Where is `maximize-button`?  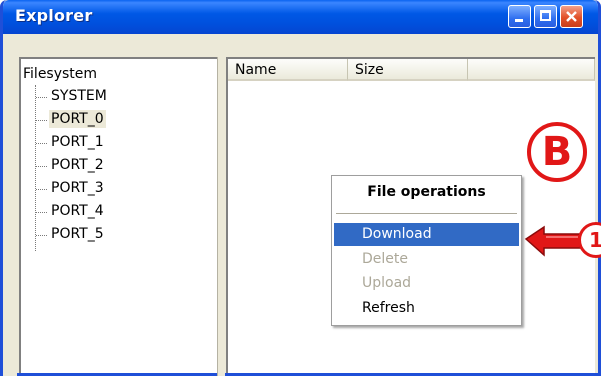 maximize-button is located at coordinates (545, 16).